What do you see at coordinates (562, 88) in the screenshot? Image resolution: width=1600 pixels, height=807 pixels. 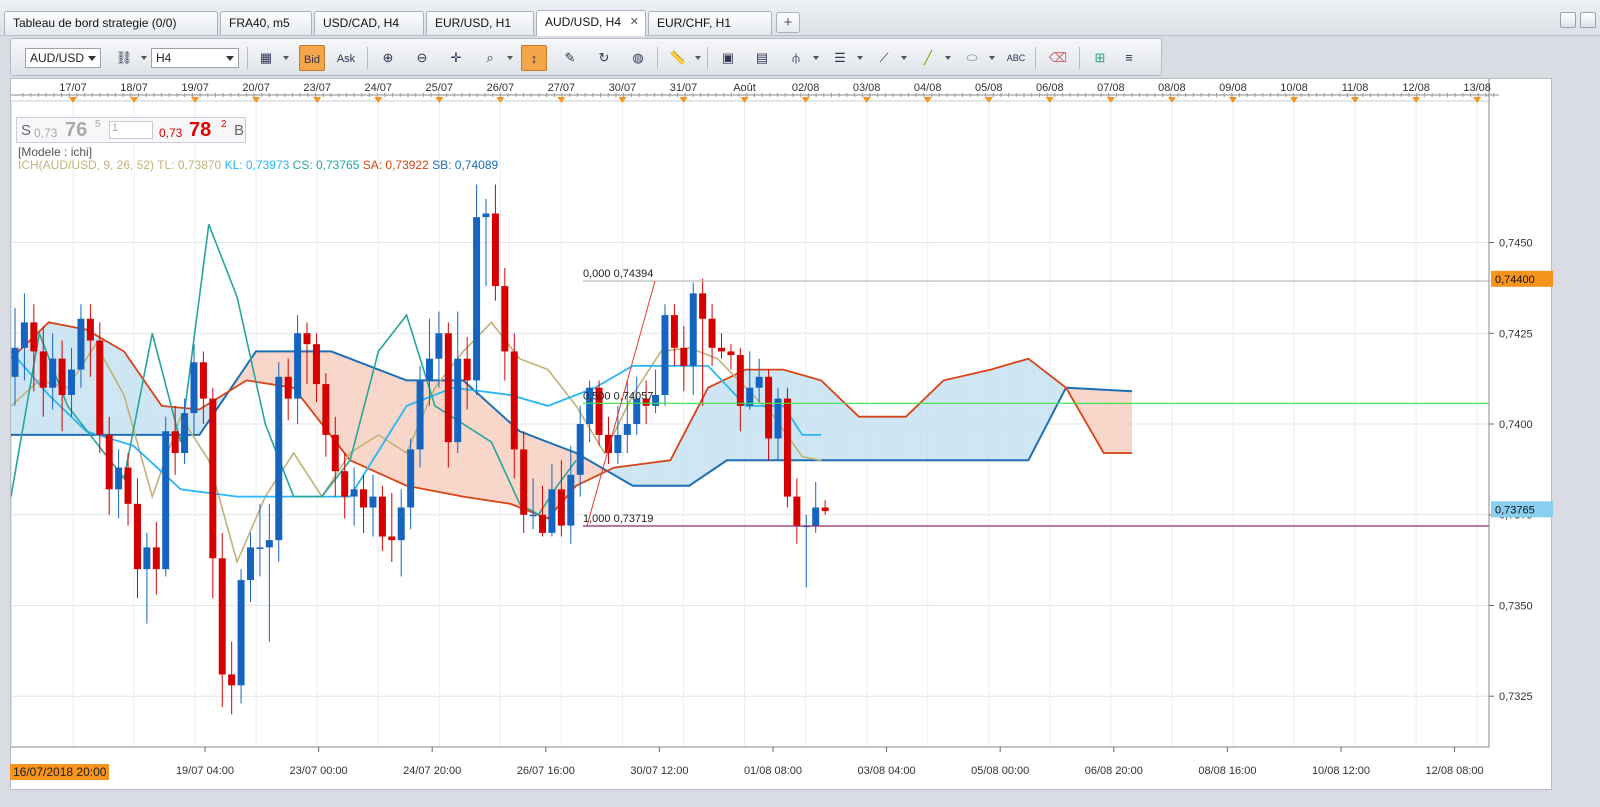 I see `top-date-label: 27/07` at bounding box center [562, 88].